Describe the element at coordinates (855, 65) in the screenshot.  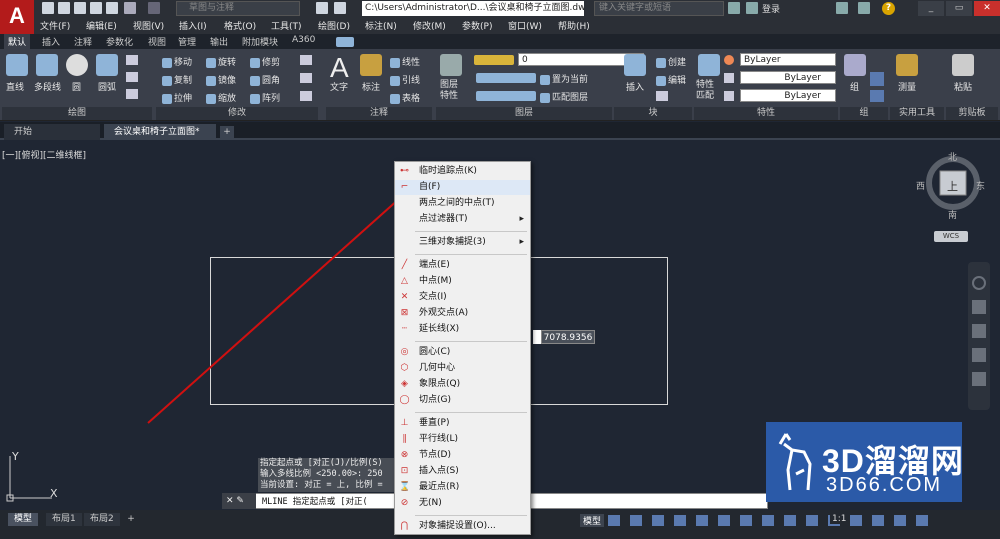
I see `group-icon` at that location.